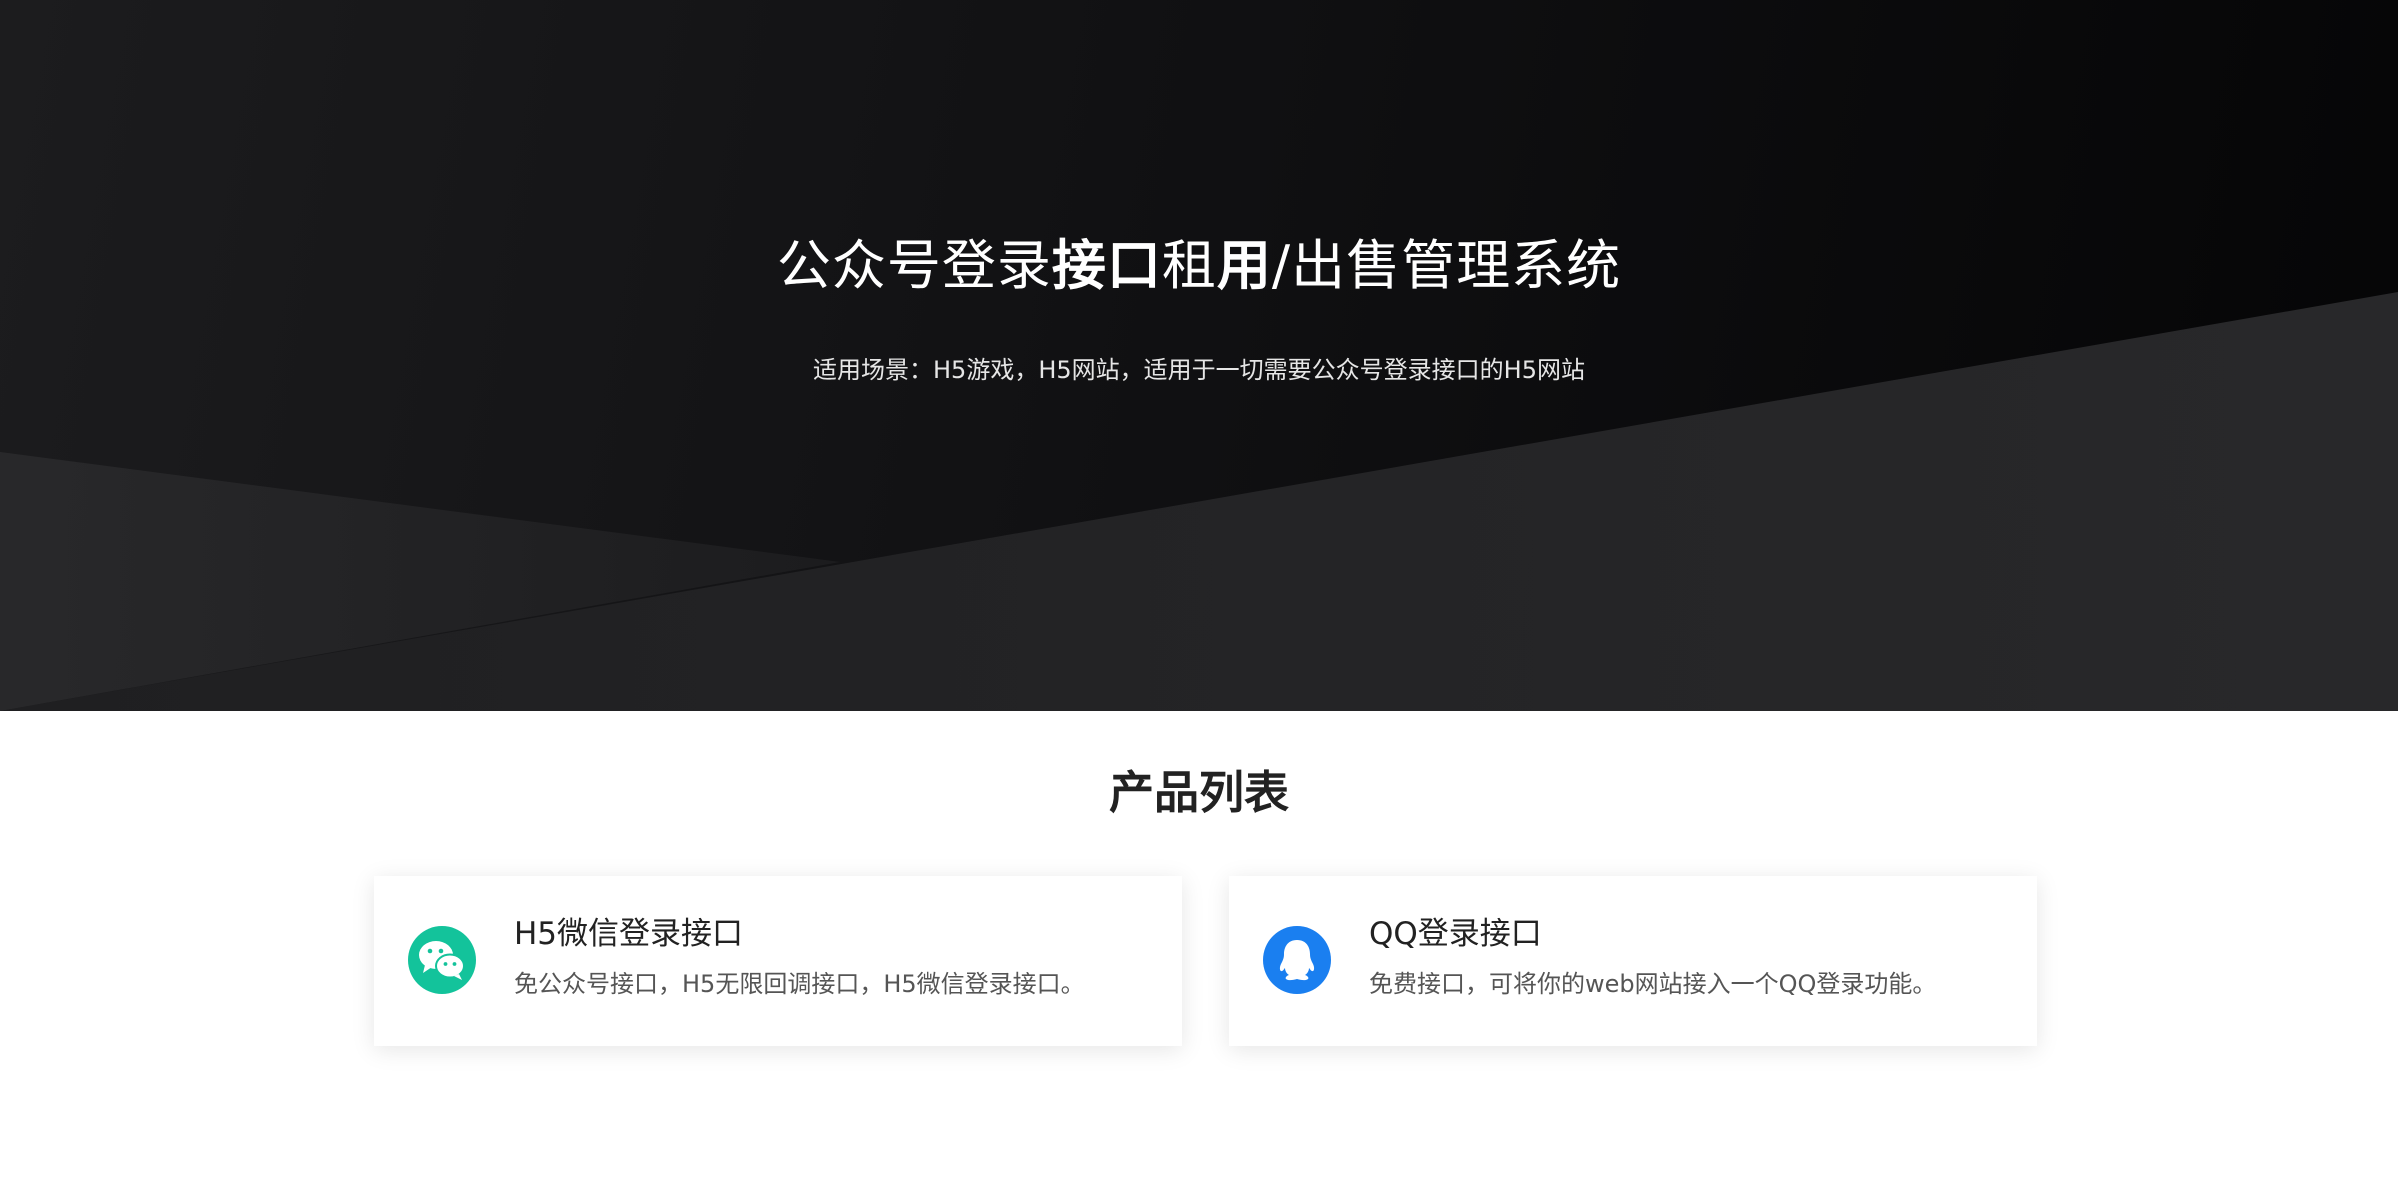 This screenshot has width=2398, height=1203. I want to click on product-title: QQ登录接口, so click(1455, 934).